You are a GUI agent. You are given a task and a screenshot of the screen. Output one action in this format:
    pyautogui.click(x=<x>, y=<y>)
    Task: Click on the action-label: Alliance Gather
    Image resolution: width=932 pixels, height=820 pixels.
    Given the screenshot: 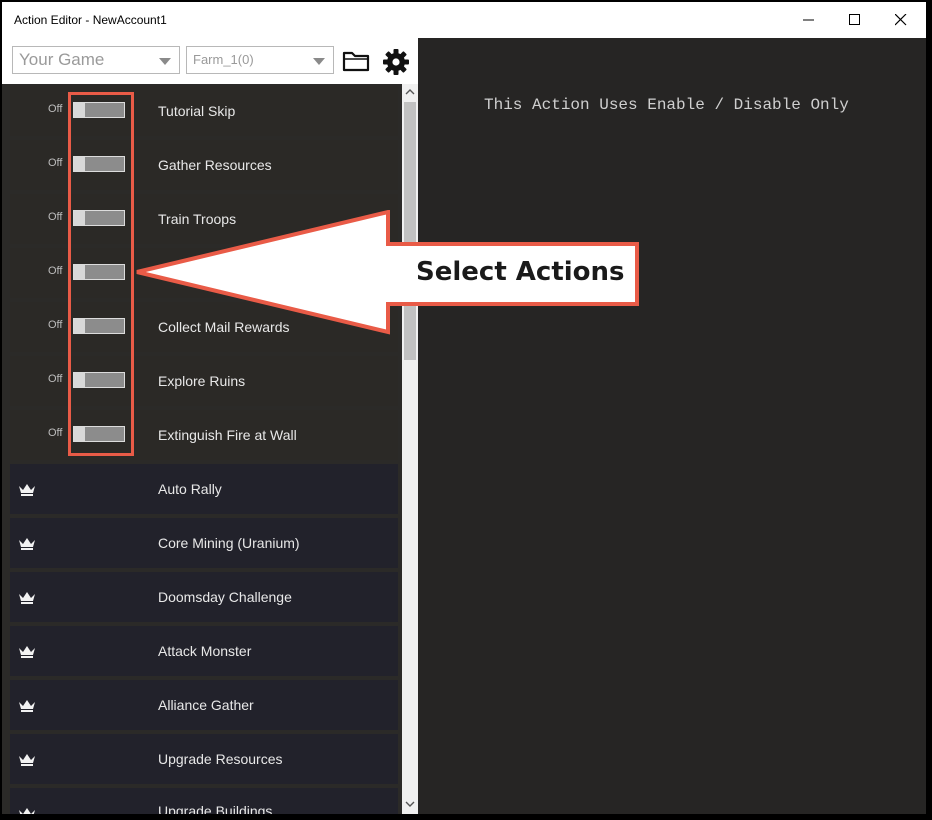 What is the action you would take?
    pyautogui.click(x=206, y=705)
    